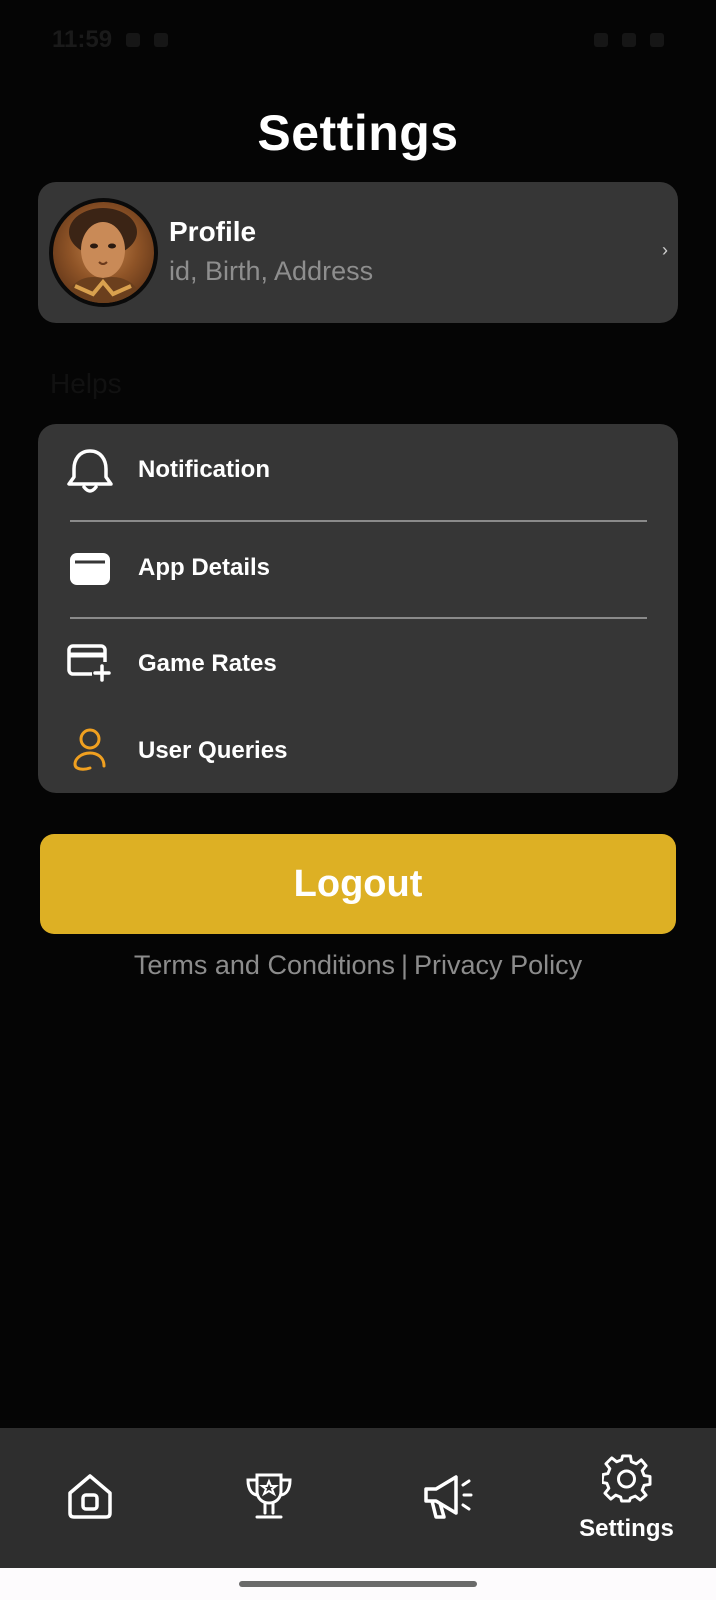  I want to click on bottom-nav: Settings, so click(358, 1498).